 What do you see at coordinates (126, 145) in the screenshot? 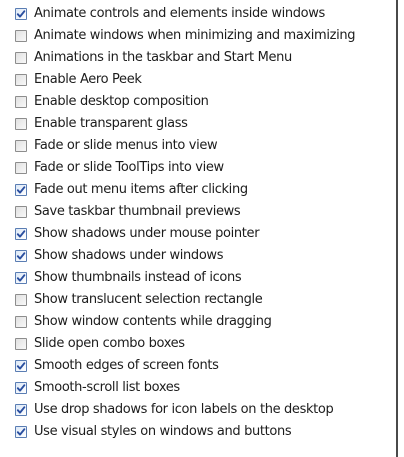
I see `option-label: Fade or slide menus into view` at bounding box center [126, 145].